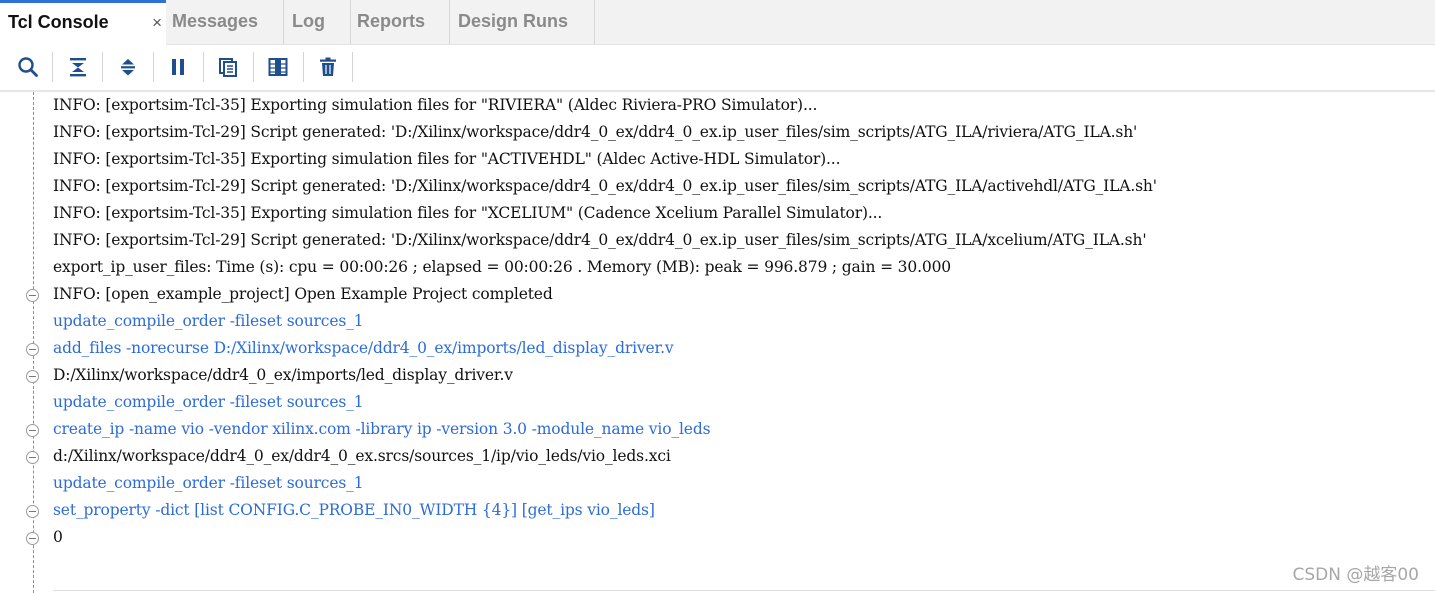 The width and height of the screenshot is (1435, 593). Describe the element at coordinates (157, 23) in the screenshot. I see `close-icon: ×` at that location.